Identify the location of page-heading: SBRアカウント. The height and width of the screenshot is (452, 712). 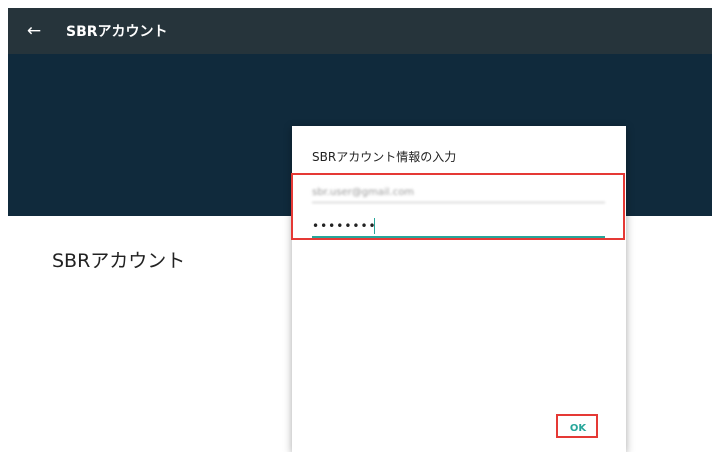
(119, 261).